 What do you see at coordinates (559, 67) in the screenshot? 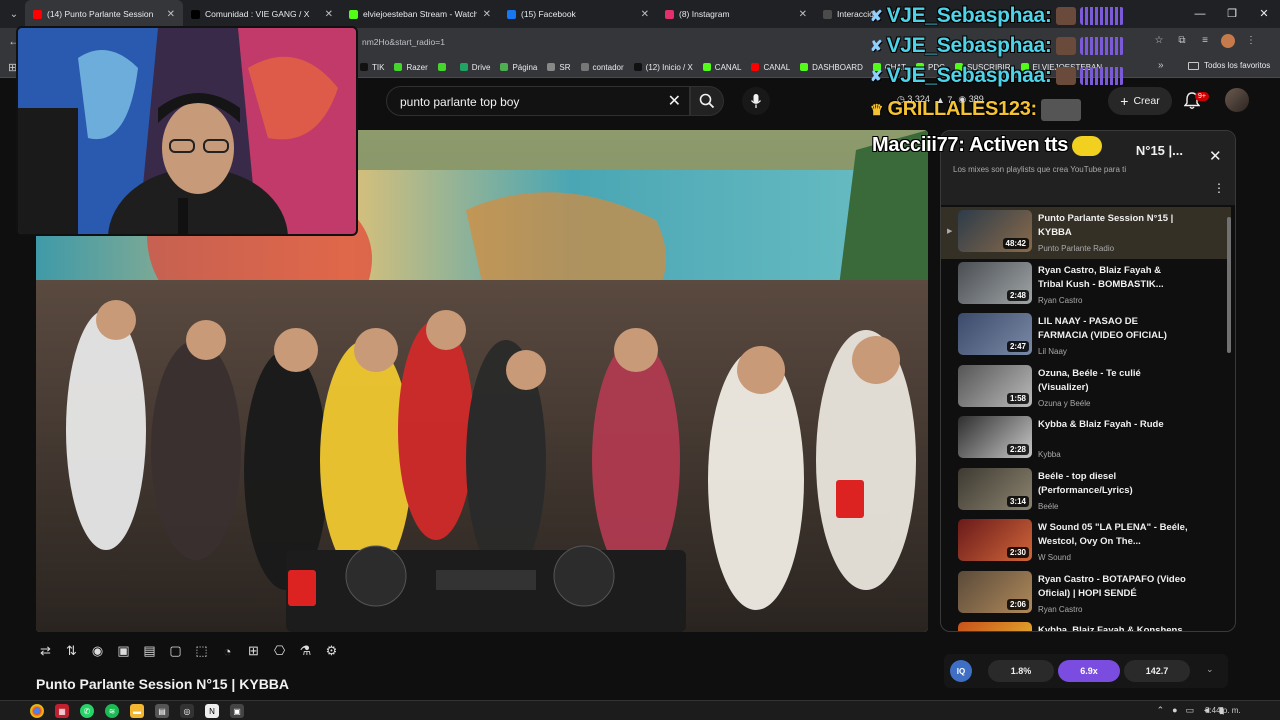
I see `bookmark-item: SR` at bounding box center [559, 67].